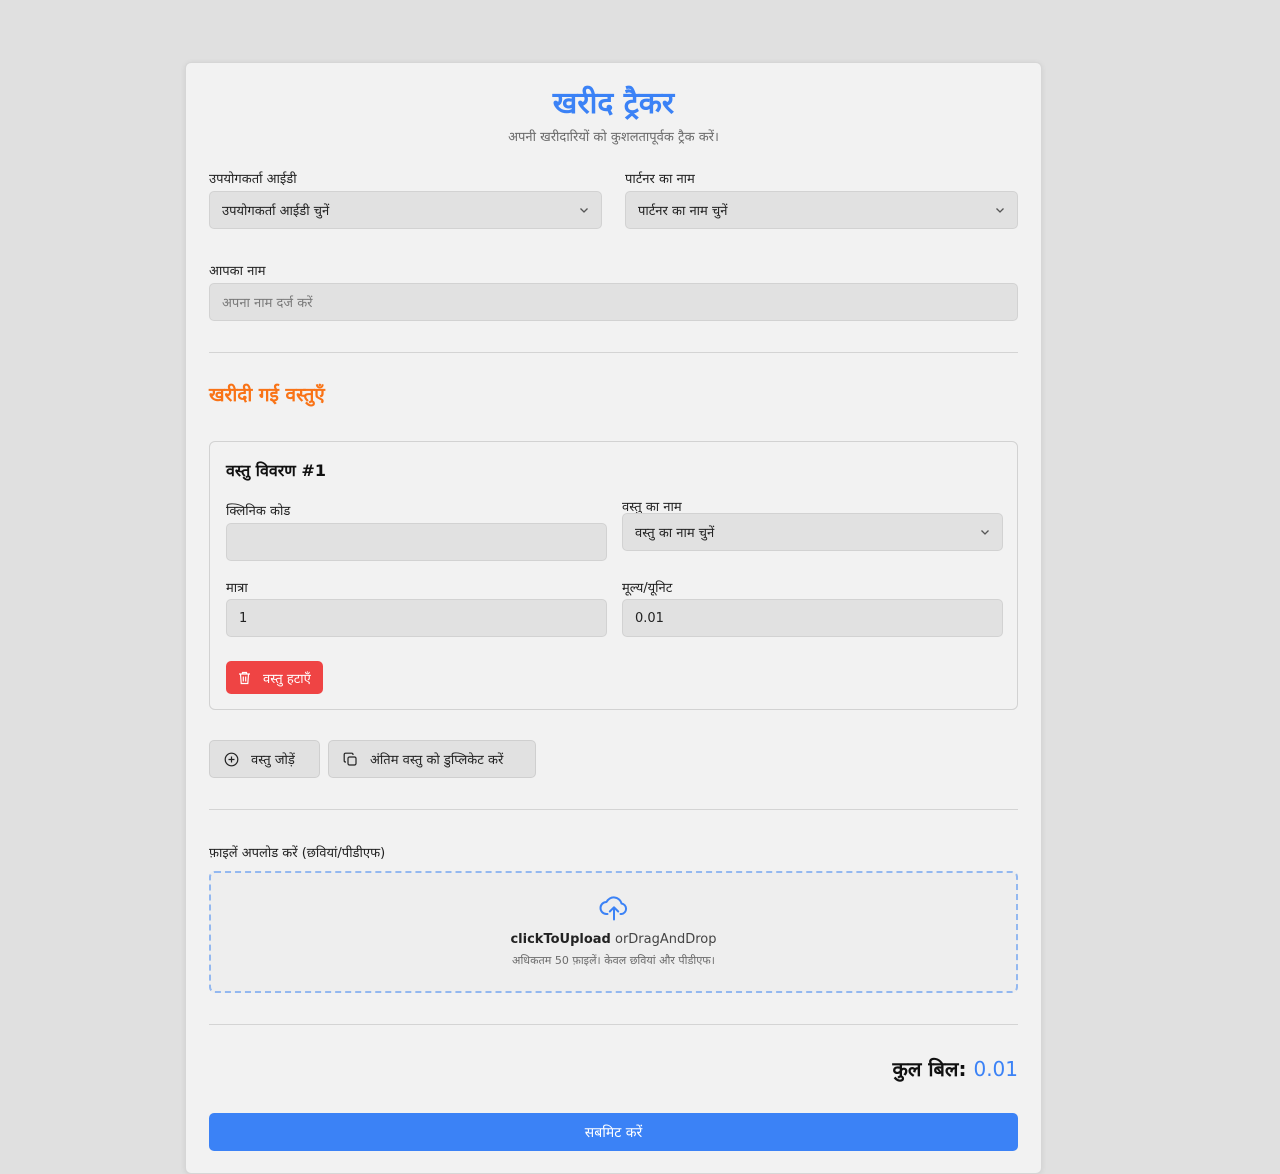  Describe the element at coordinates (297, 853) in the screenshot. I see `upload-label: फ़ाइलें अपलोड करें (छवियां/पीडीएफ)` at that location.